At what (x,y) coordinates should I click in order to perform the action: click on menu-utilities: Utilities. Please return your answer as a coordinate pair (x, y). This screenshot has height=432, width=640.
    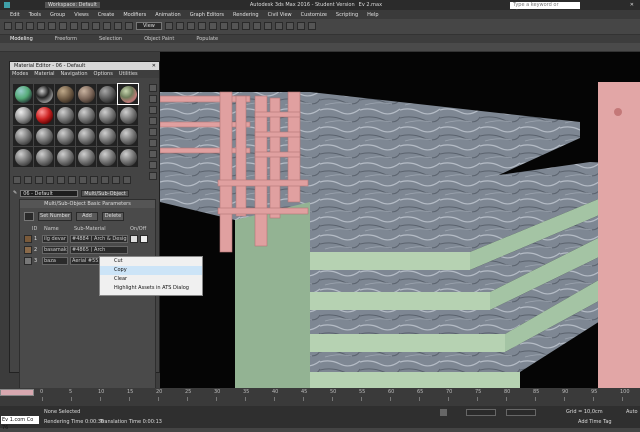
    Looking at the image, I should click on (128, 74).